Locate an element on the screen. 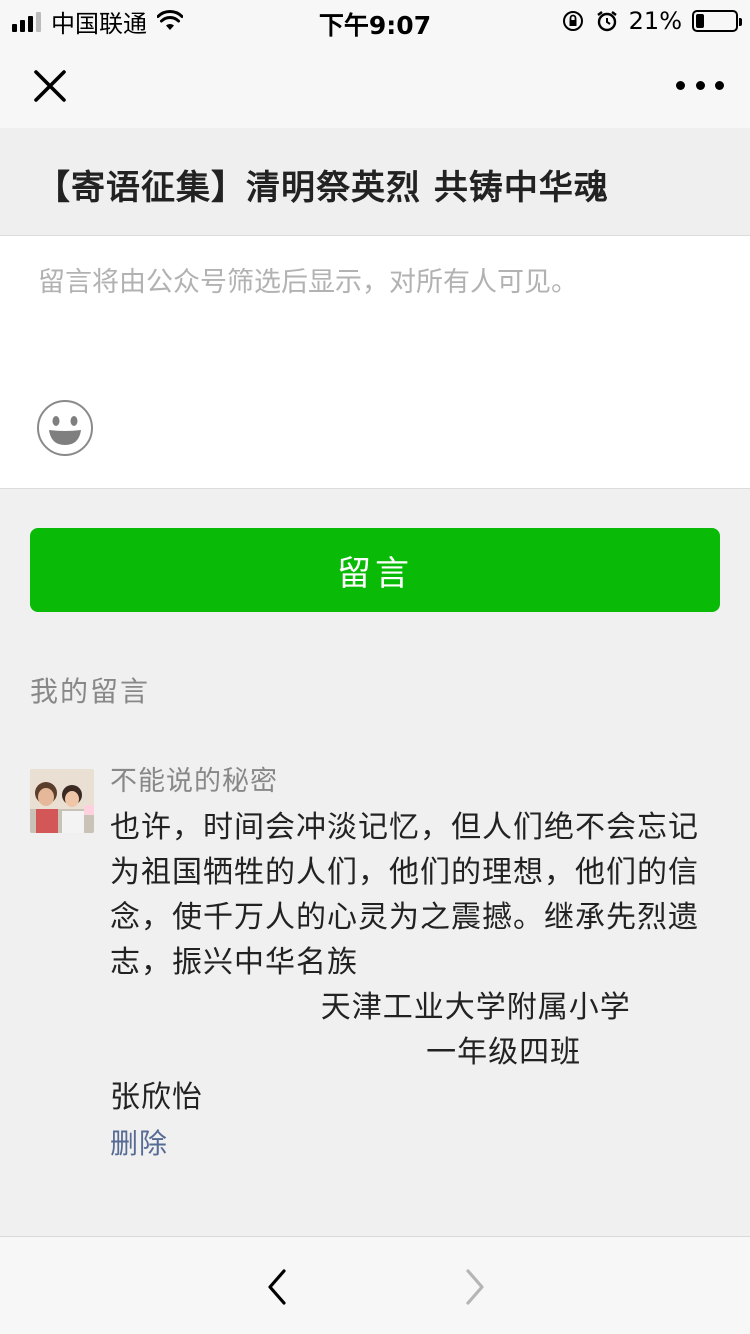  chevron-left-icon is located at coordinates (277, 1287).